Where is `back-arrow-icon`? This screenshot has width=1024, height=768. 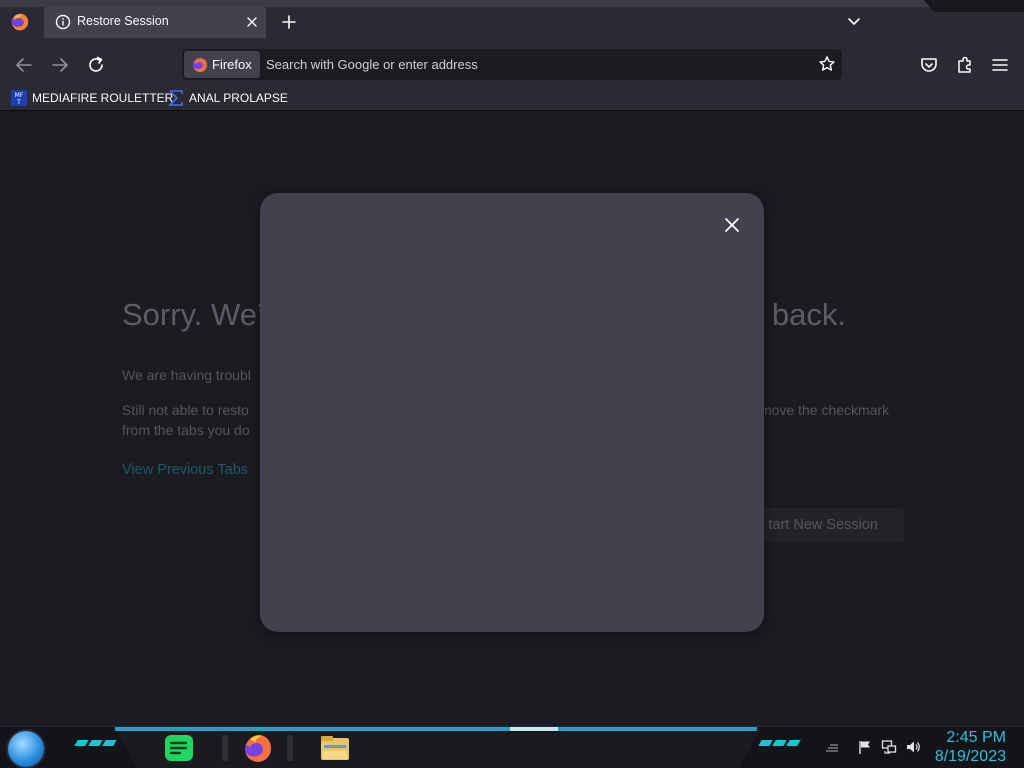
back-arrow-icon is located at coordinates (24, 65).